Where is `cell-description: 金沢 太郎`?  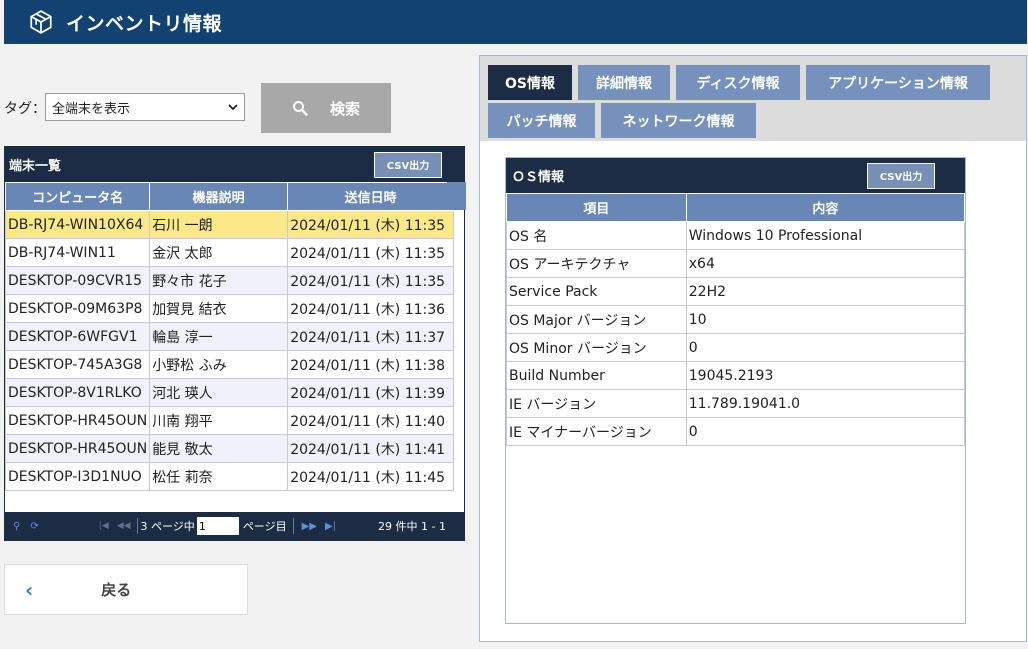
cell-description: 金沢 太郎 is located at coordinates (219, 252).